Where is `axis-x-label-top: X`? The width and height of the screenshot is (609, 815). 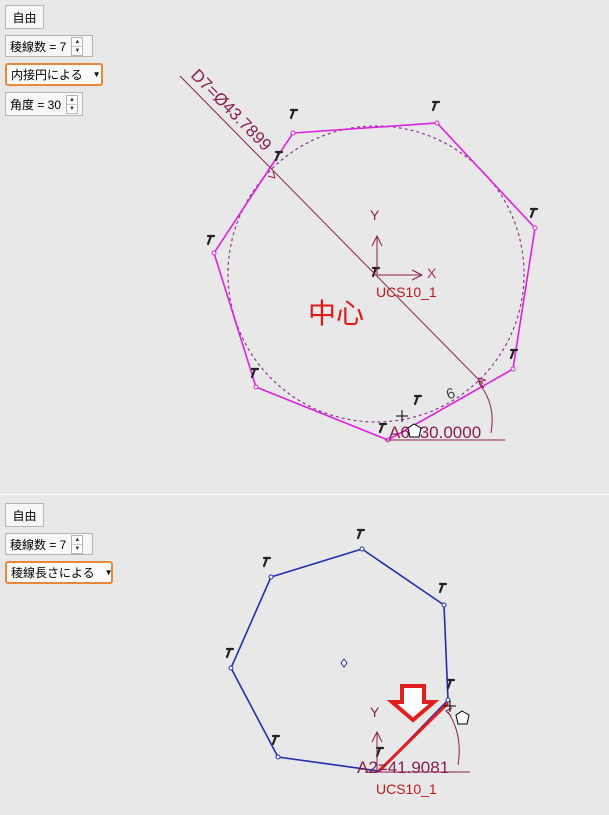 axis-x-label-top: X is located at coordinates (432, 273).